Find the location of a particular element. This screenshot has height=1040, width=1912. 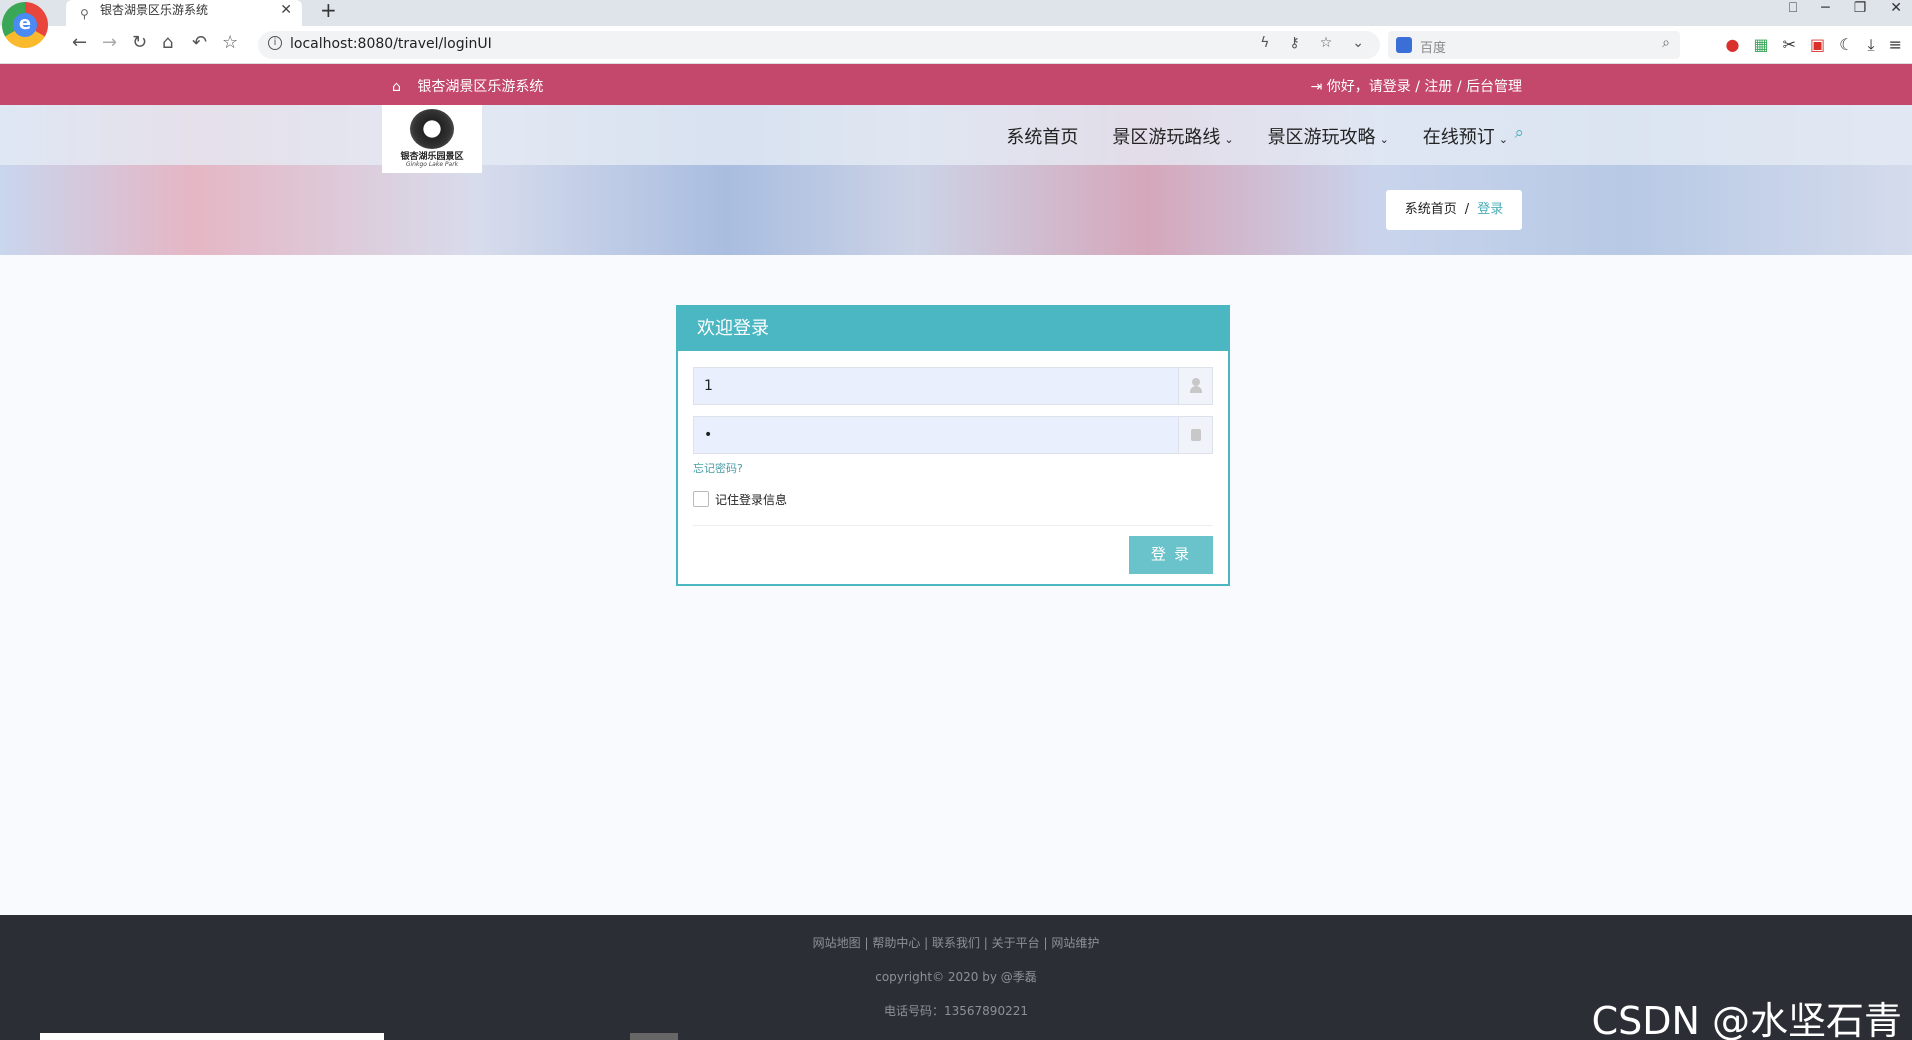

login-arrow-icon: ⇥ is located at coordinates (1316, 87).